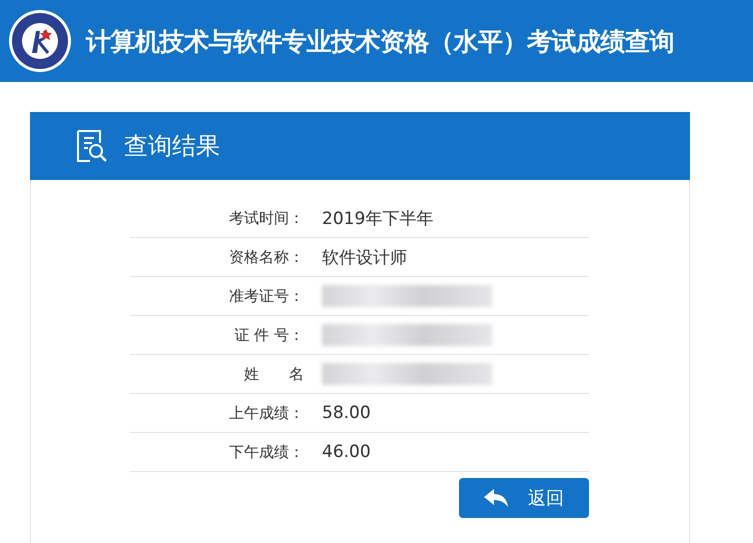  What do you see at coordinates (172, 146) in the screenshot?
I see `card-title: 查询结果` at bounding box center [172, 146].